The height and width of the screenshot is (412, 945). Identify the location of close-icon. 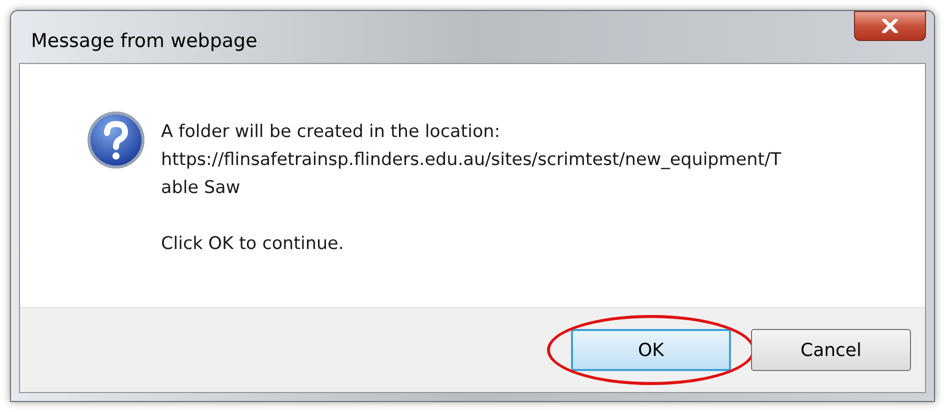
(890, 26).